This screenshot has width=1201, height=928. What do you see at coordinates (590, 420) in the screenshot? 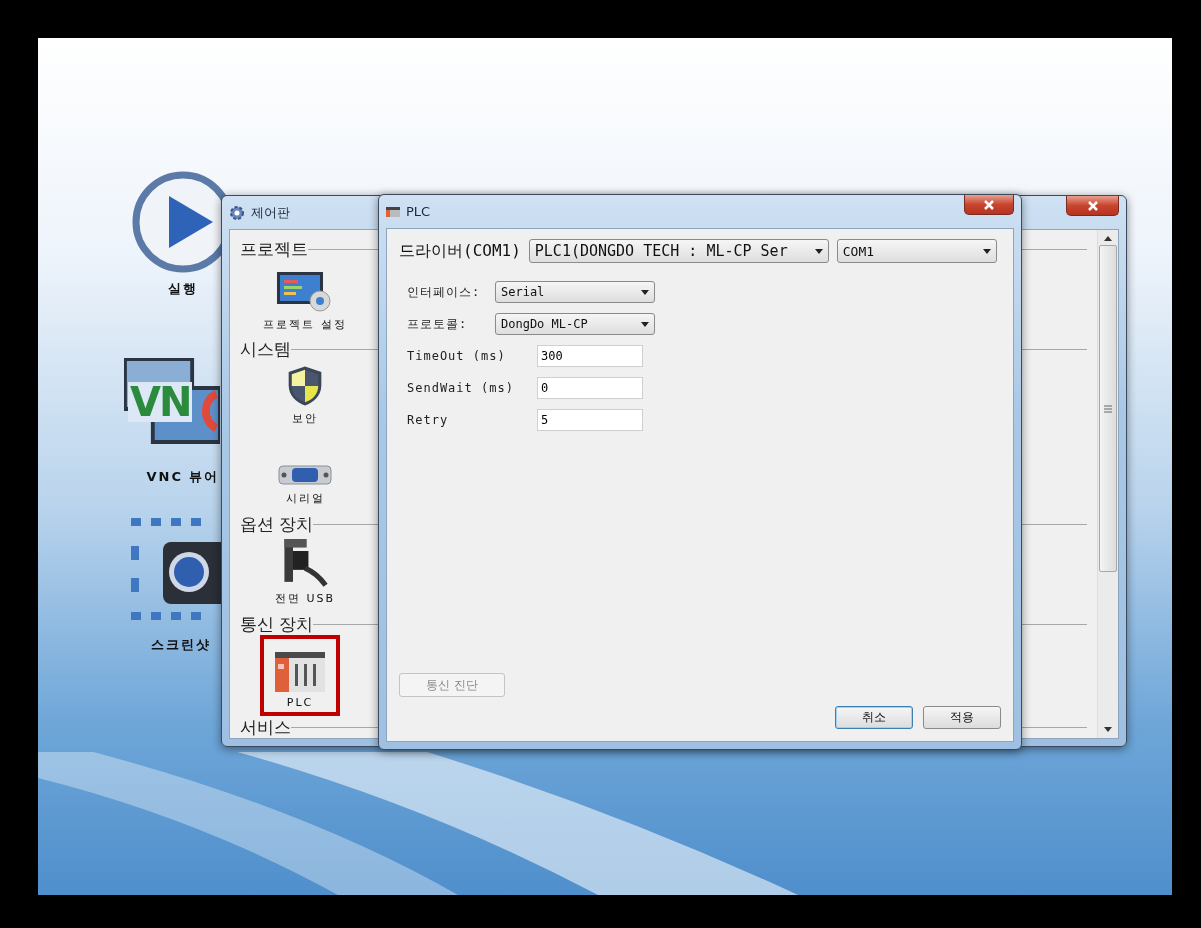
I see `input-field: 5` at bounding box center [590, 420].